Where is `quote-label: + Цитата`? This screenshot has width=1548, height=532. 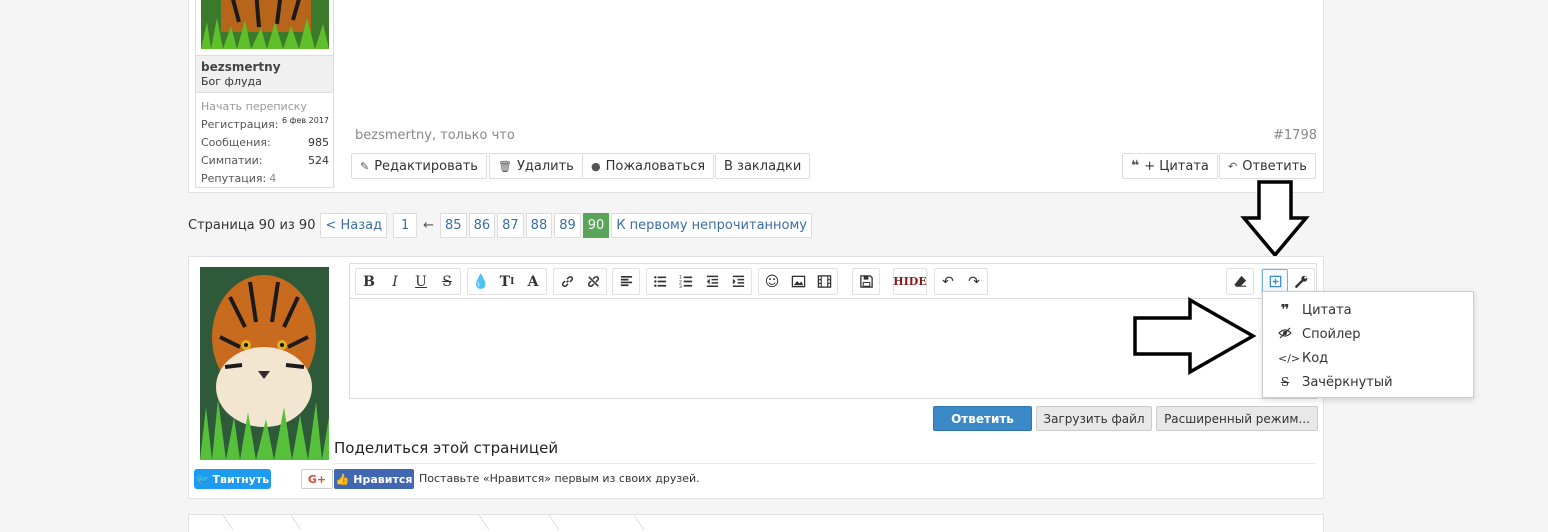
quote-label: + Цитата is located at coordinates (1176, 166).